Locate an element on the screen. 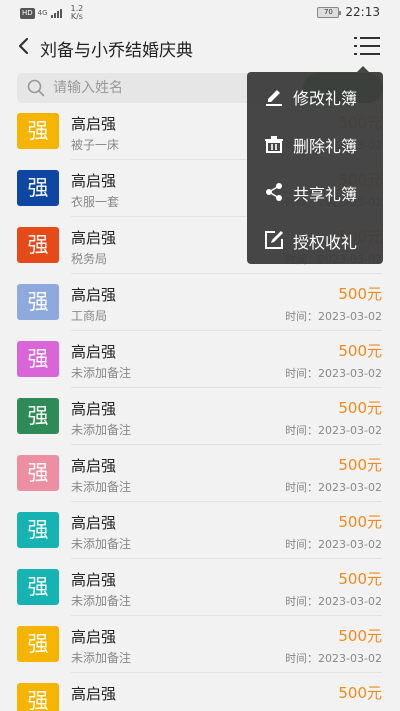  title-bar: 刘备与小乔结婚庆典 is located at coordinates (200, 47).